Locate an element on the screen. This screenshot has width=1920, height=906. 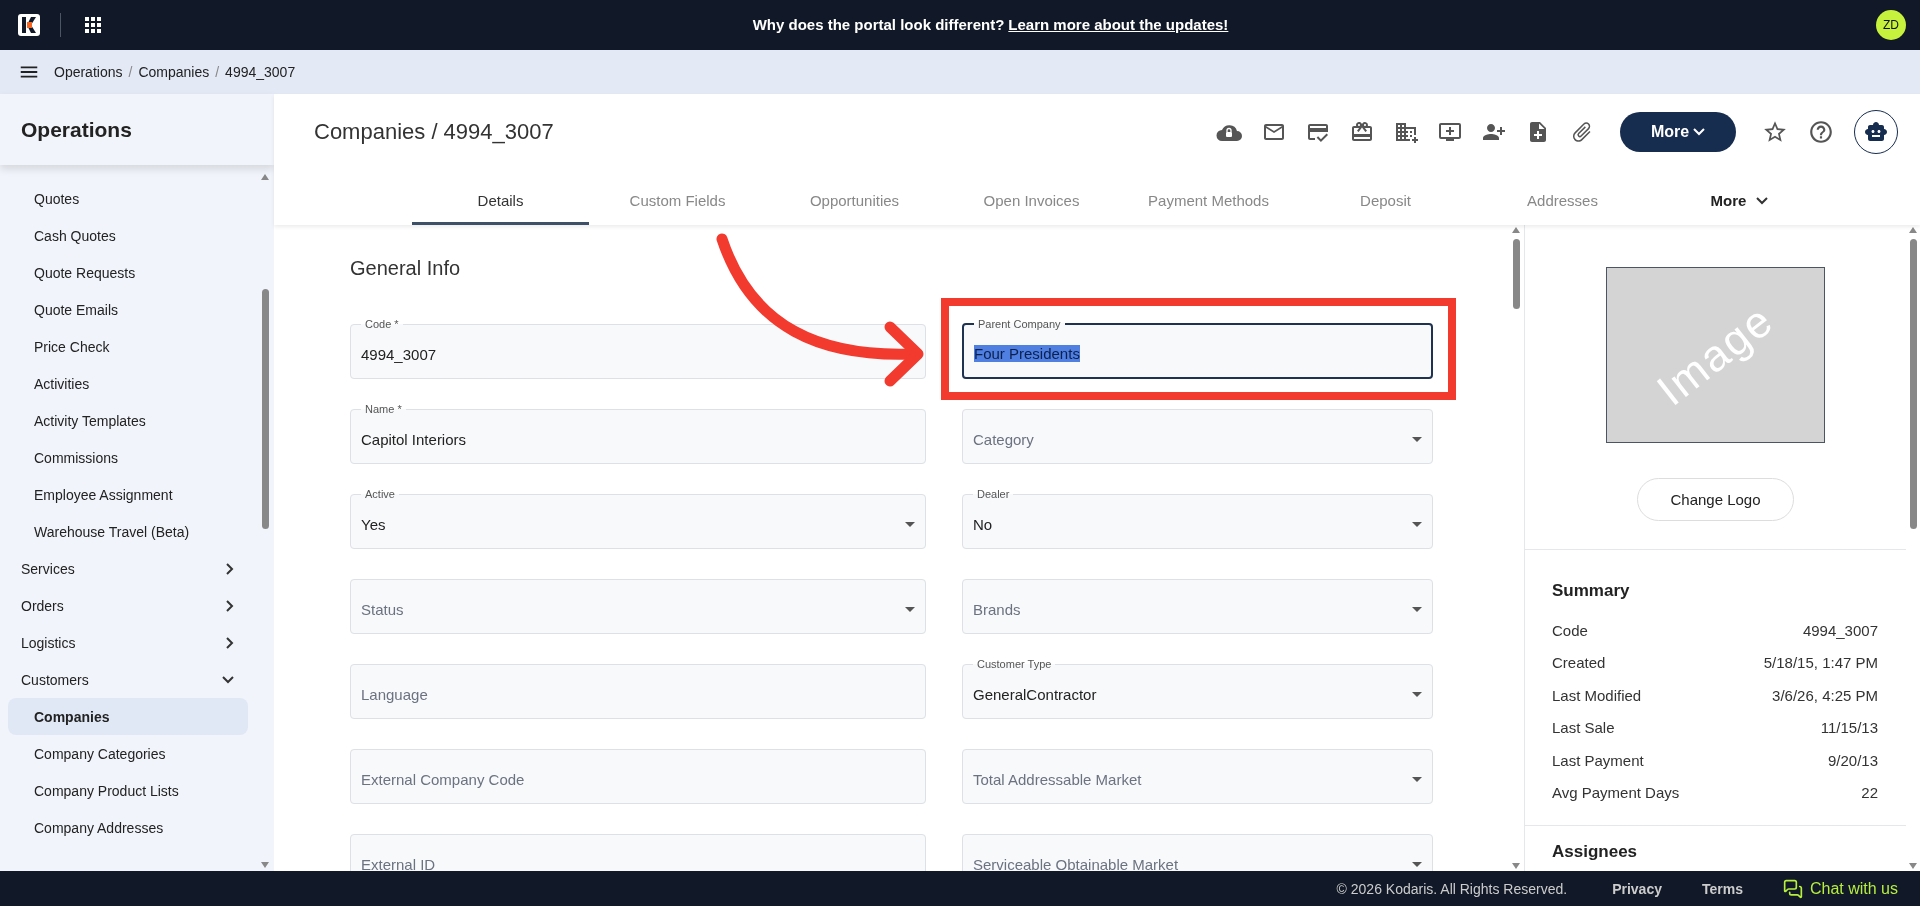
sidebar-item: Quote Emails is located at coordinates (128, 309).